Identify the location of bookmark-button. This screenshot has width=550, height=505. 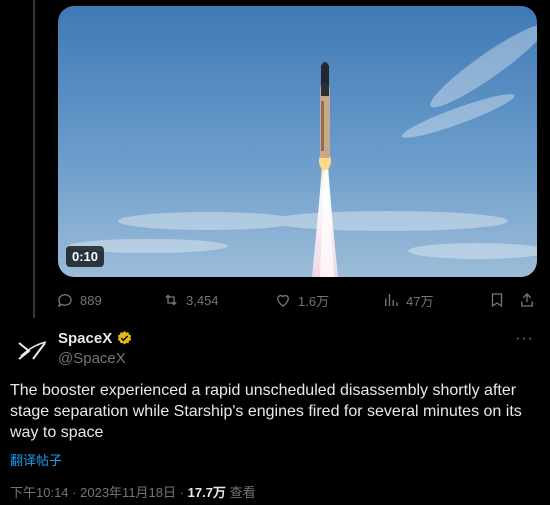
(497, 300).